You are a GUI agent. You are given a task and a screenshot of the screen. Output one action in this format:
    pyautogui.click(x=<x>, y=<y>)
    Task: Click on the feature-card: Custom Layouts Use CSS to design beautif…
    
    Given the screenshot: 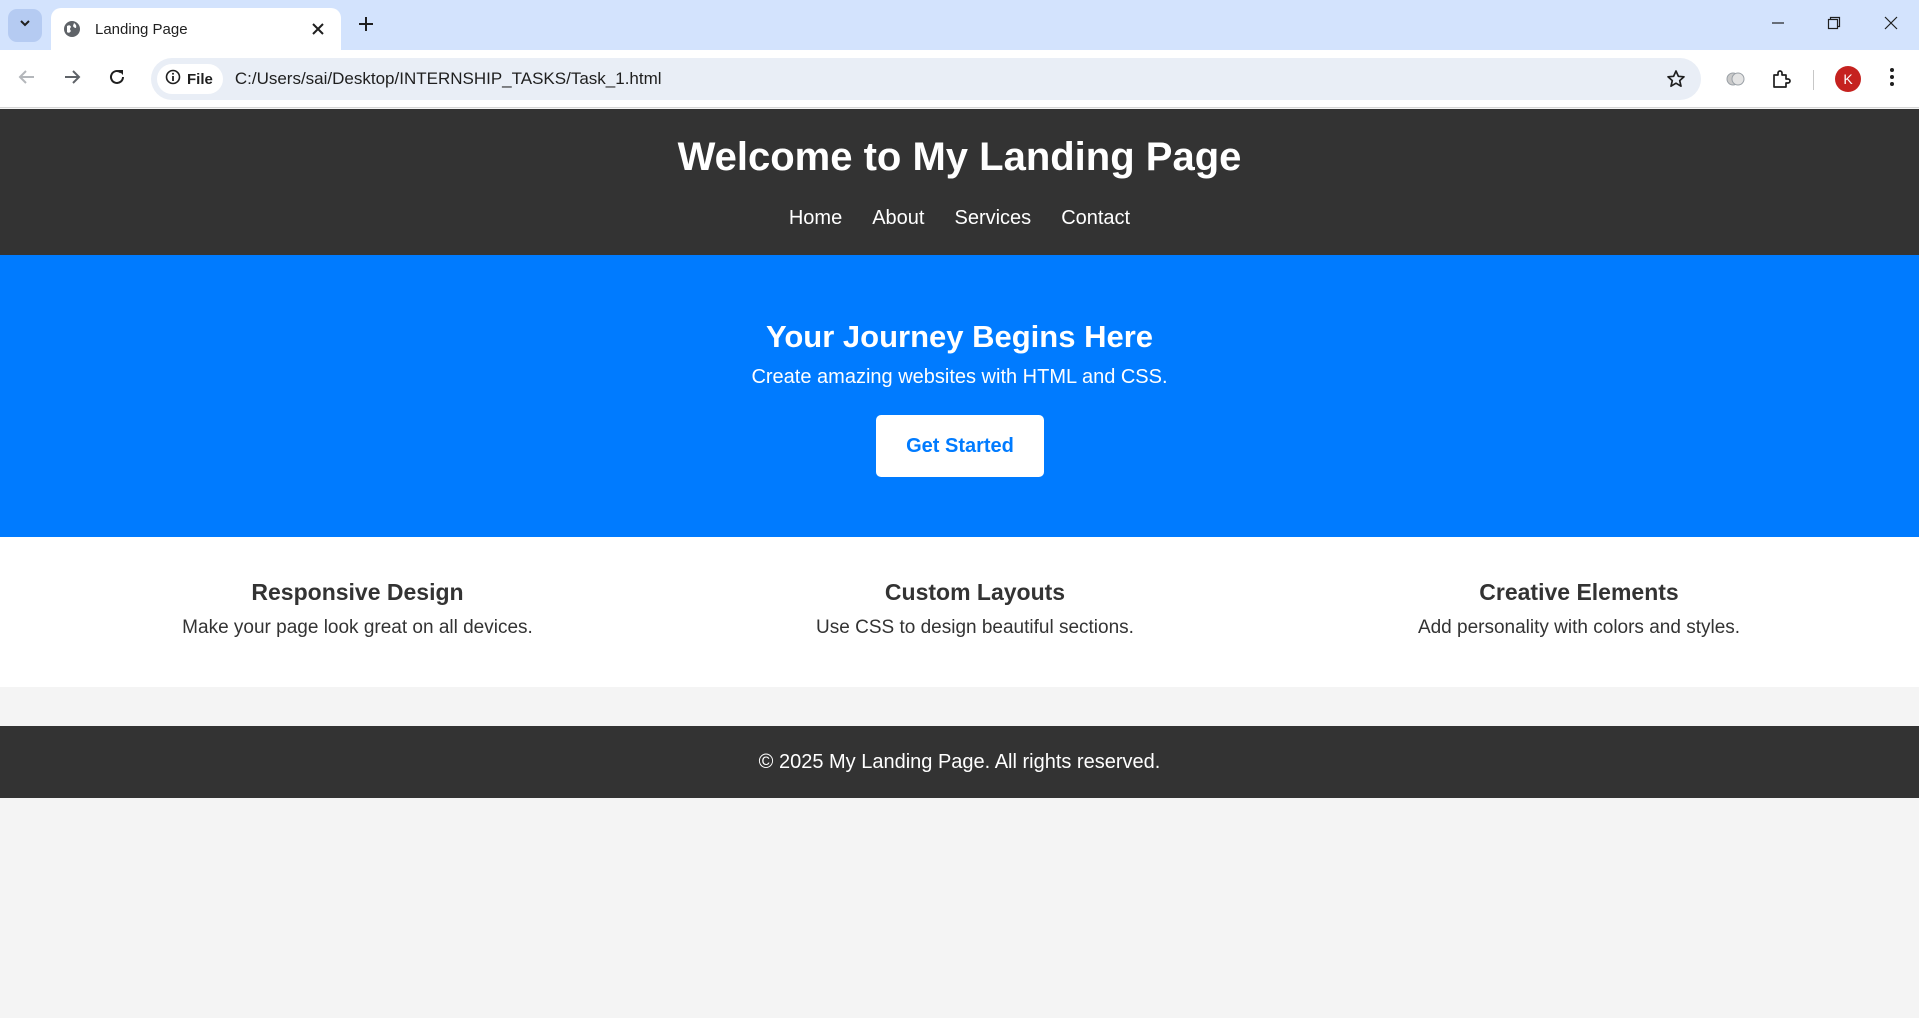 What is the action you would take?
    pyautogui.click(x=975, y=612)
    